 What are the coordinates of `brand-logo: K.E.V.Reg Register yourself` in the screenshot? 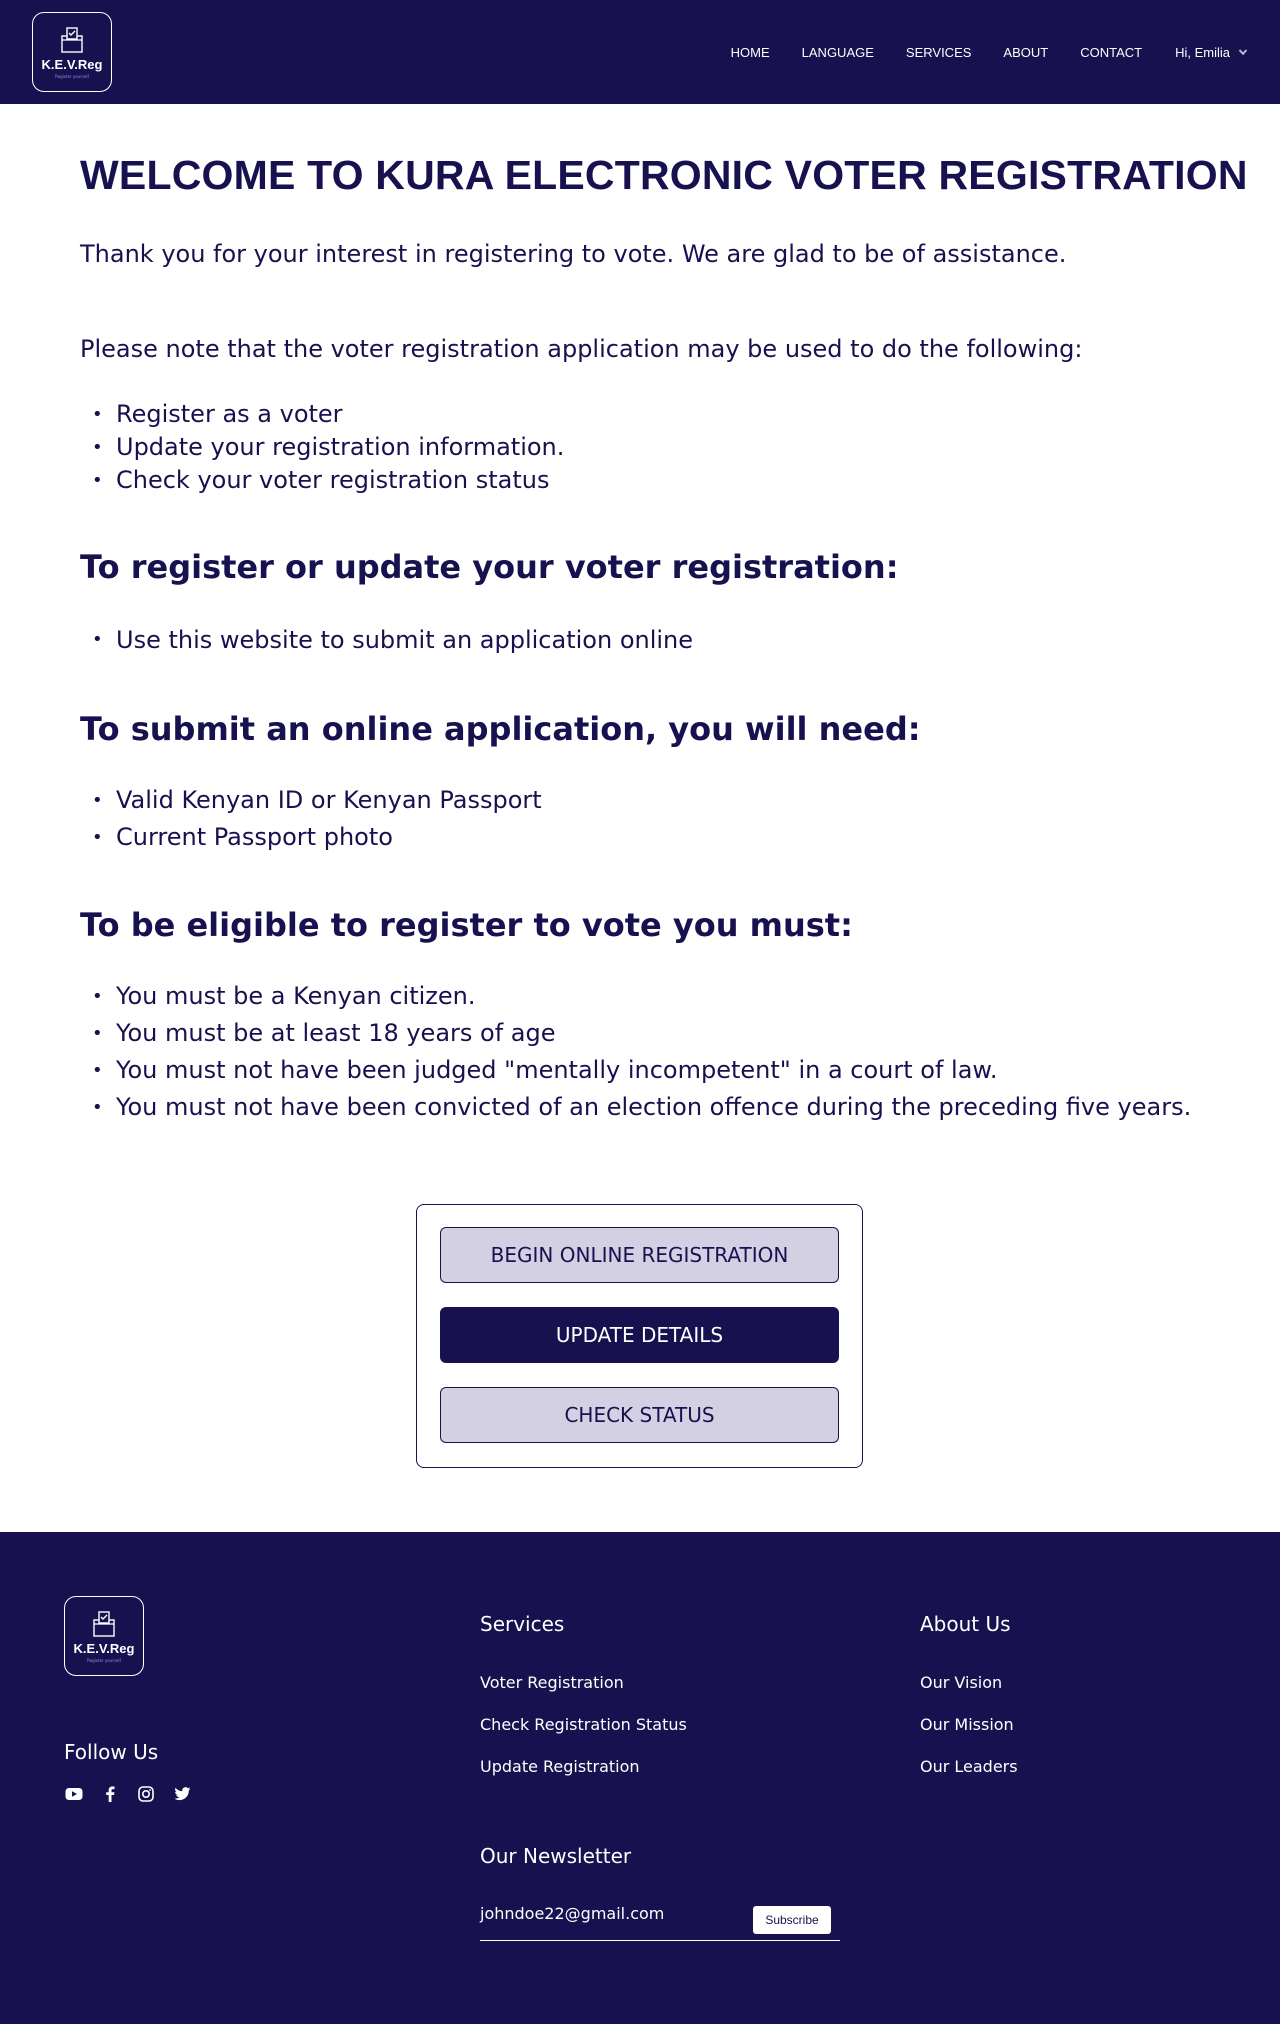 It's located at (72, 52).